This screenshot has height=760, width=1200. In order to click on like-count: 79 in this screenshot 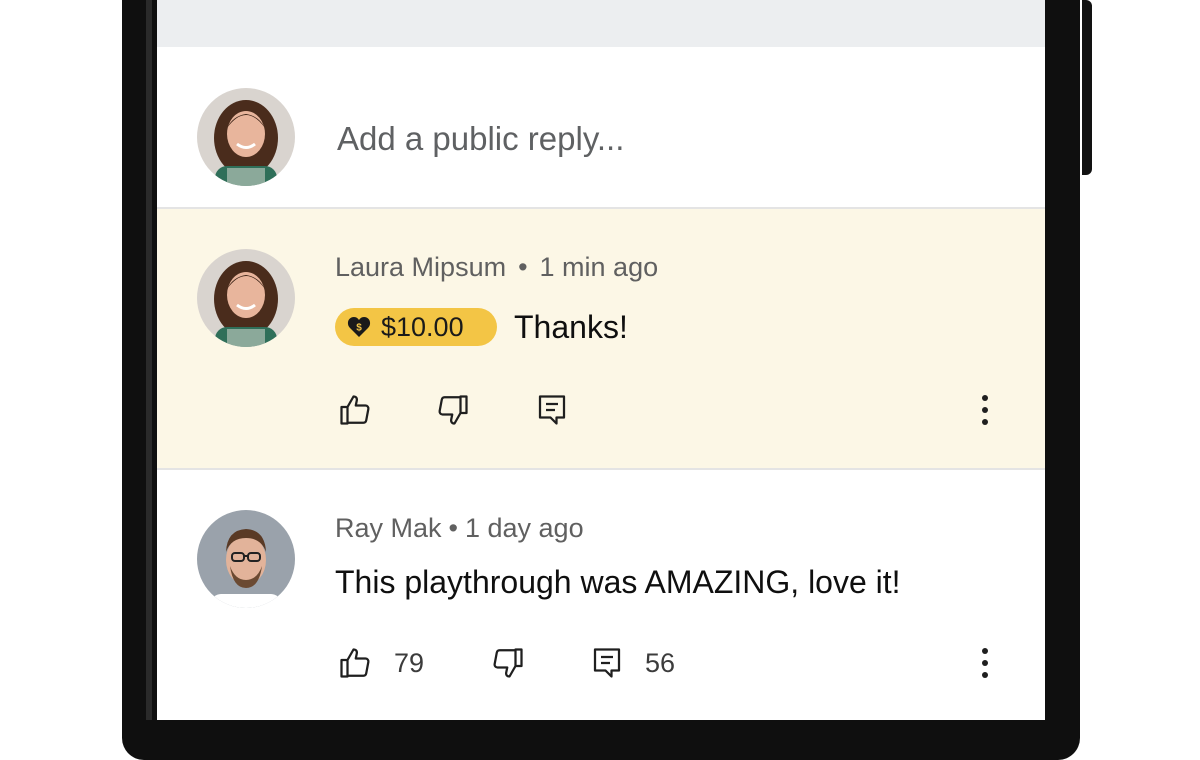, I will do `click(409, 663)`.